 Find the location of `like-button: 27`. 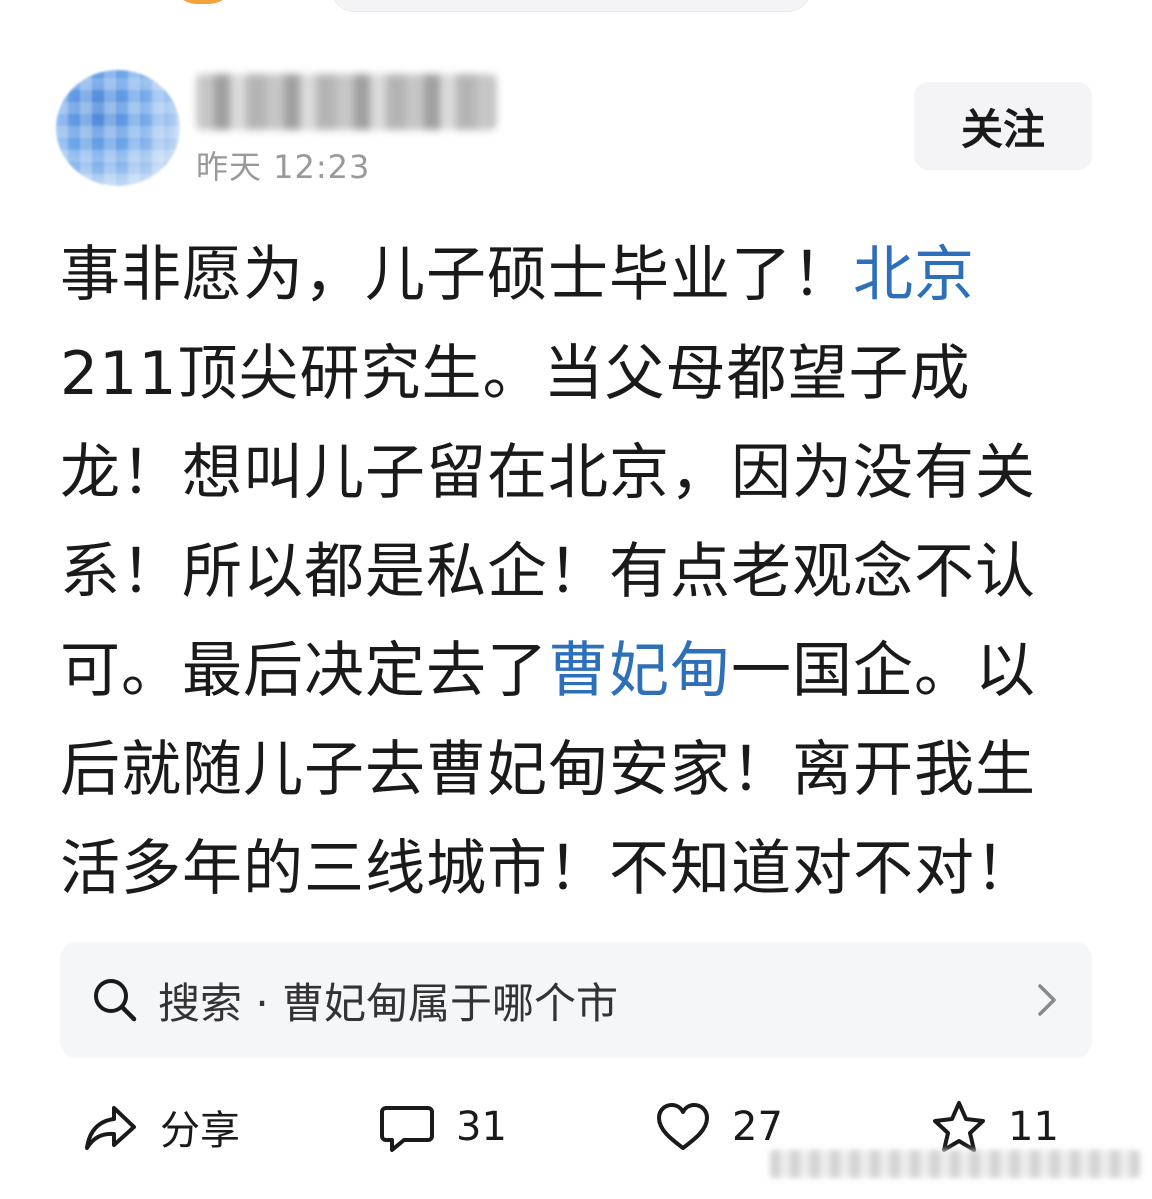

like-button: 27 is located at coordinates (718, 1127).